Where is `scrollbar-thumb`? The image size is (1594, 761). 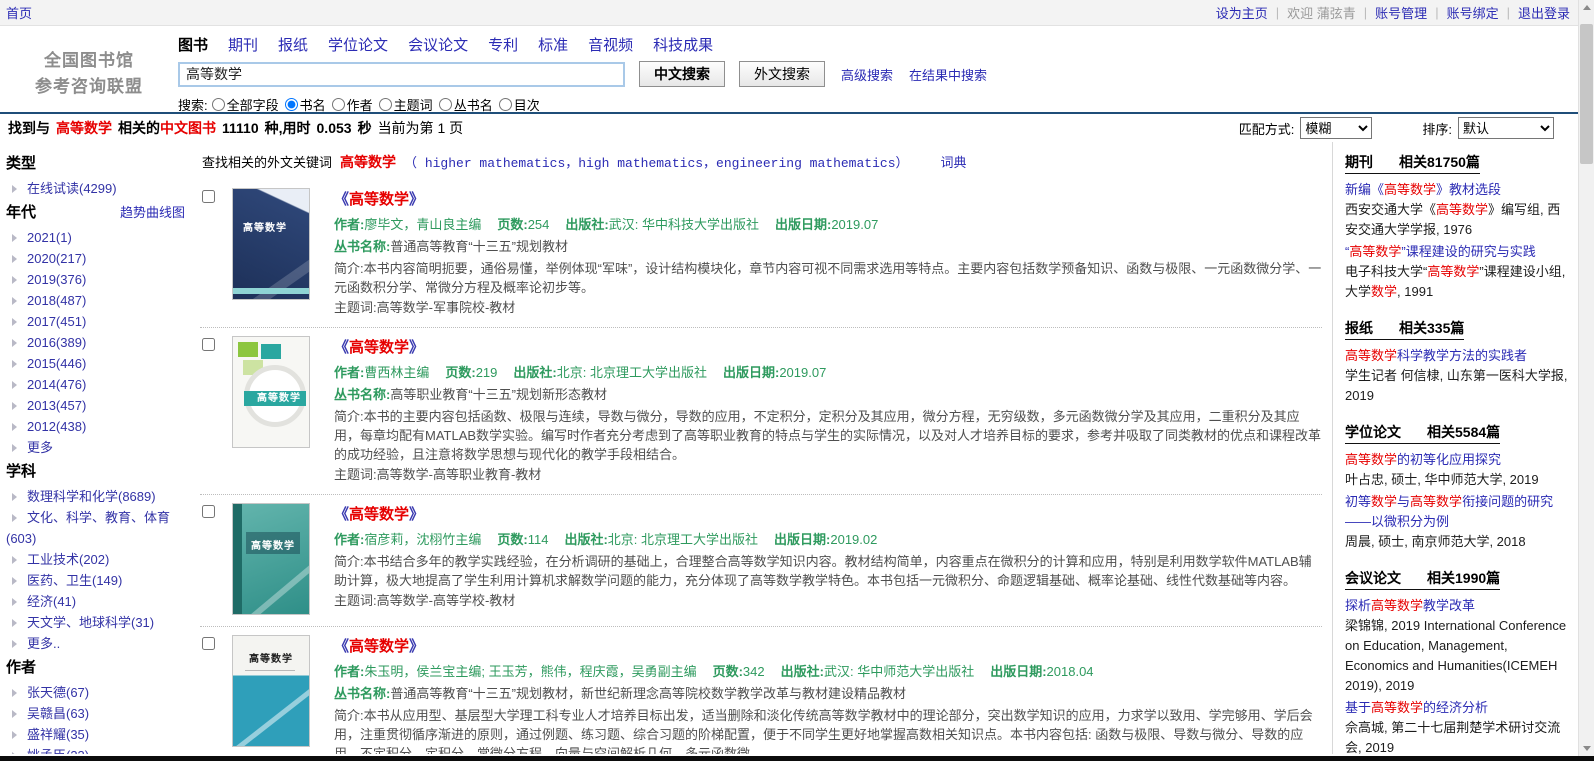 scrollbar-thumb is located at coordinates (1586, 94).